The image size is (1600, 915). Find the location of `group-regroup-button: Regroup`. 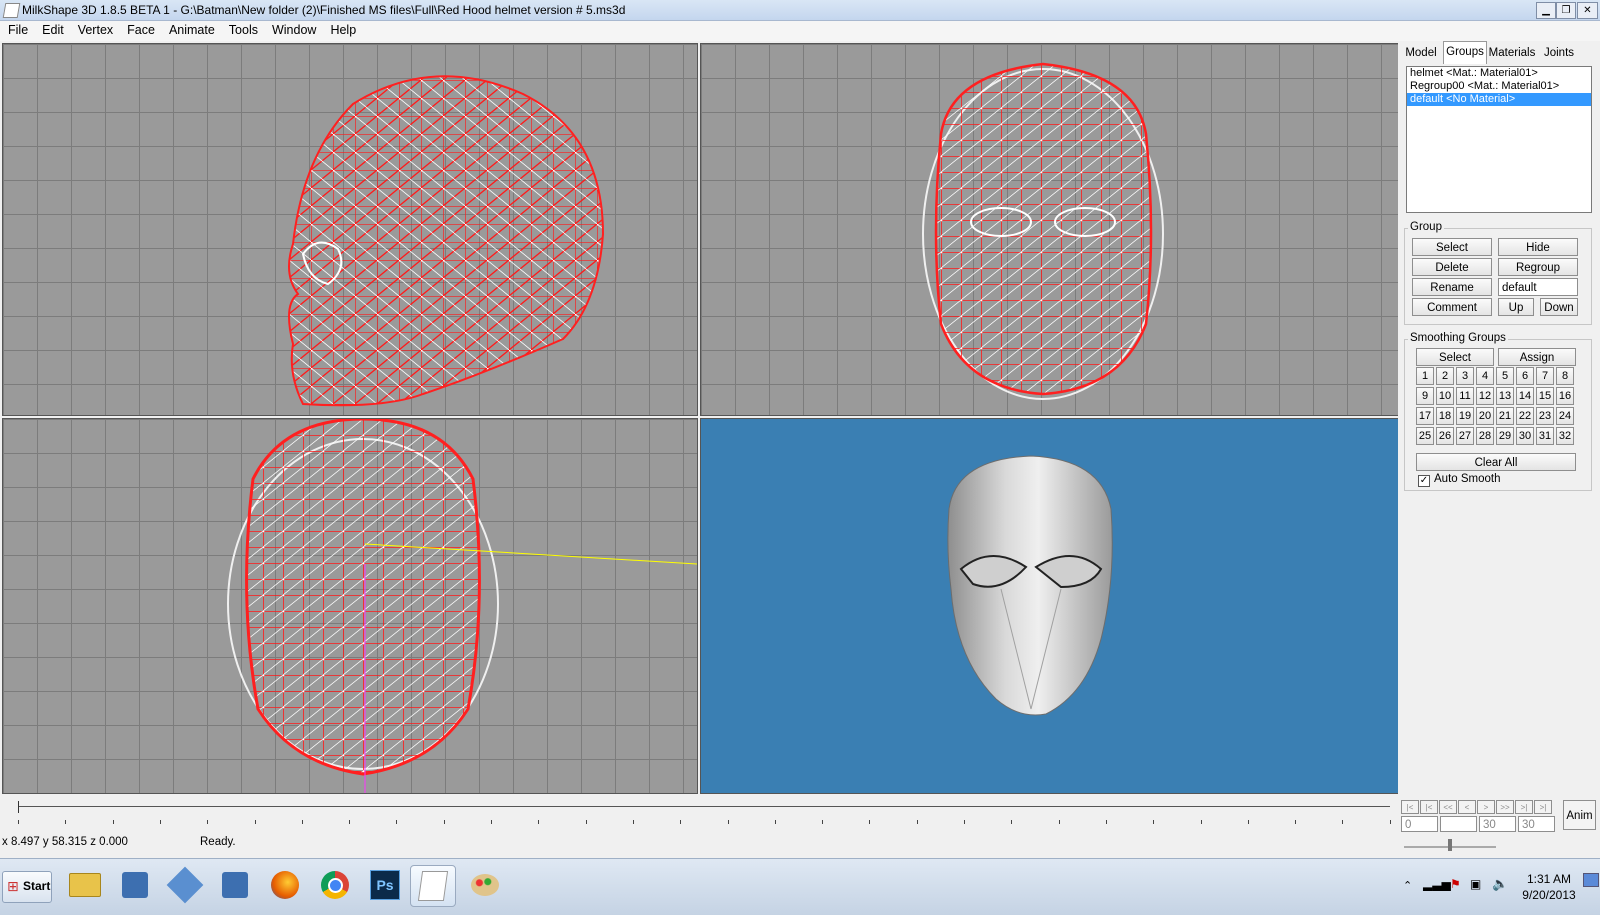

group-regroup-button: Regroup is located at coordinates (1538, 267).